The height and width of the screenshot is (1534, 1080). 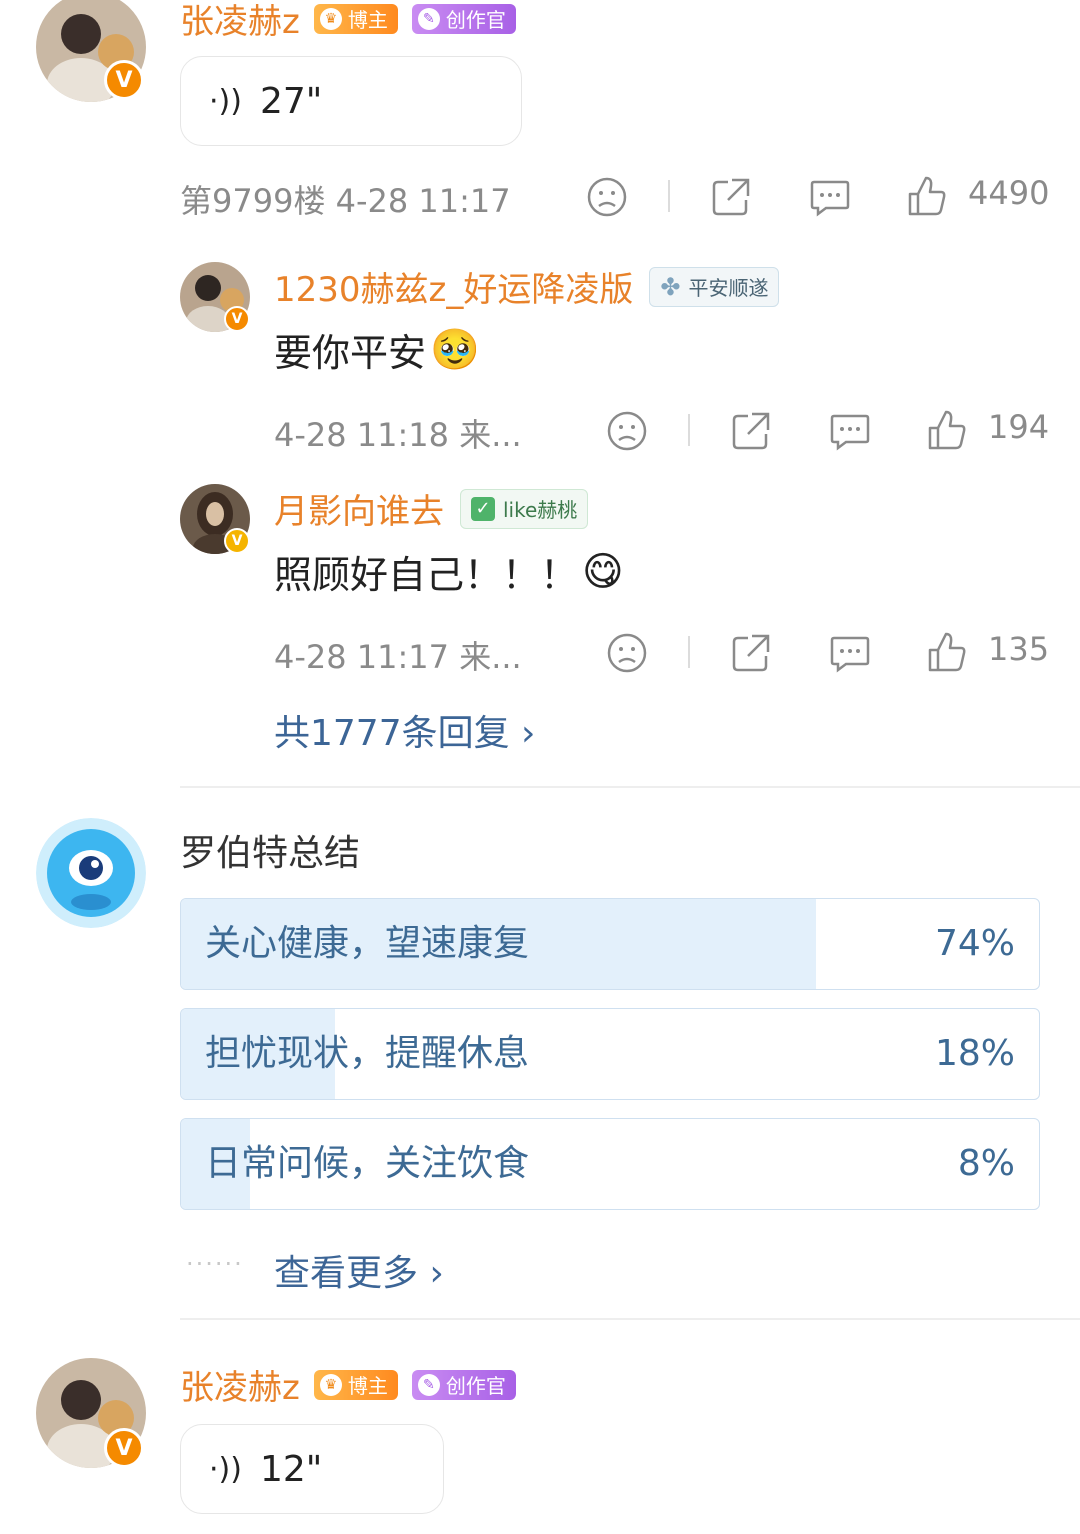 What do you see at coordinates (215, 1264) in the screenshot?
I see `dotted-leader: ······` at bounding box center [215, 1264].